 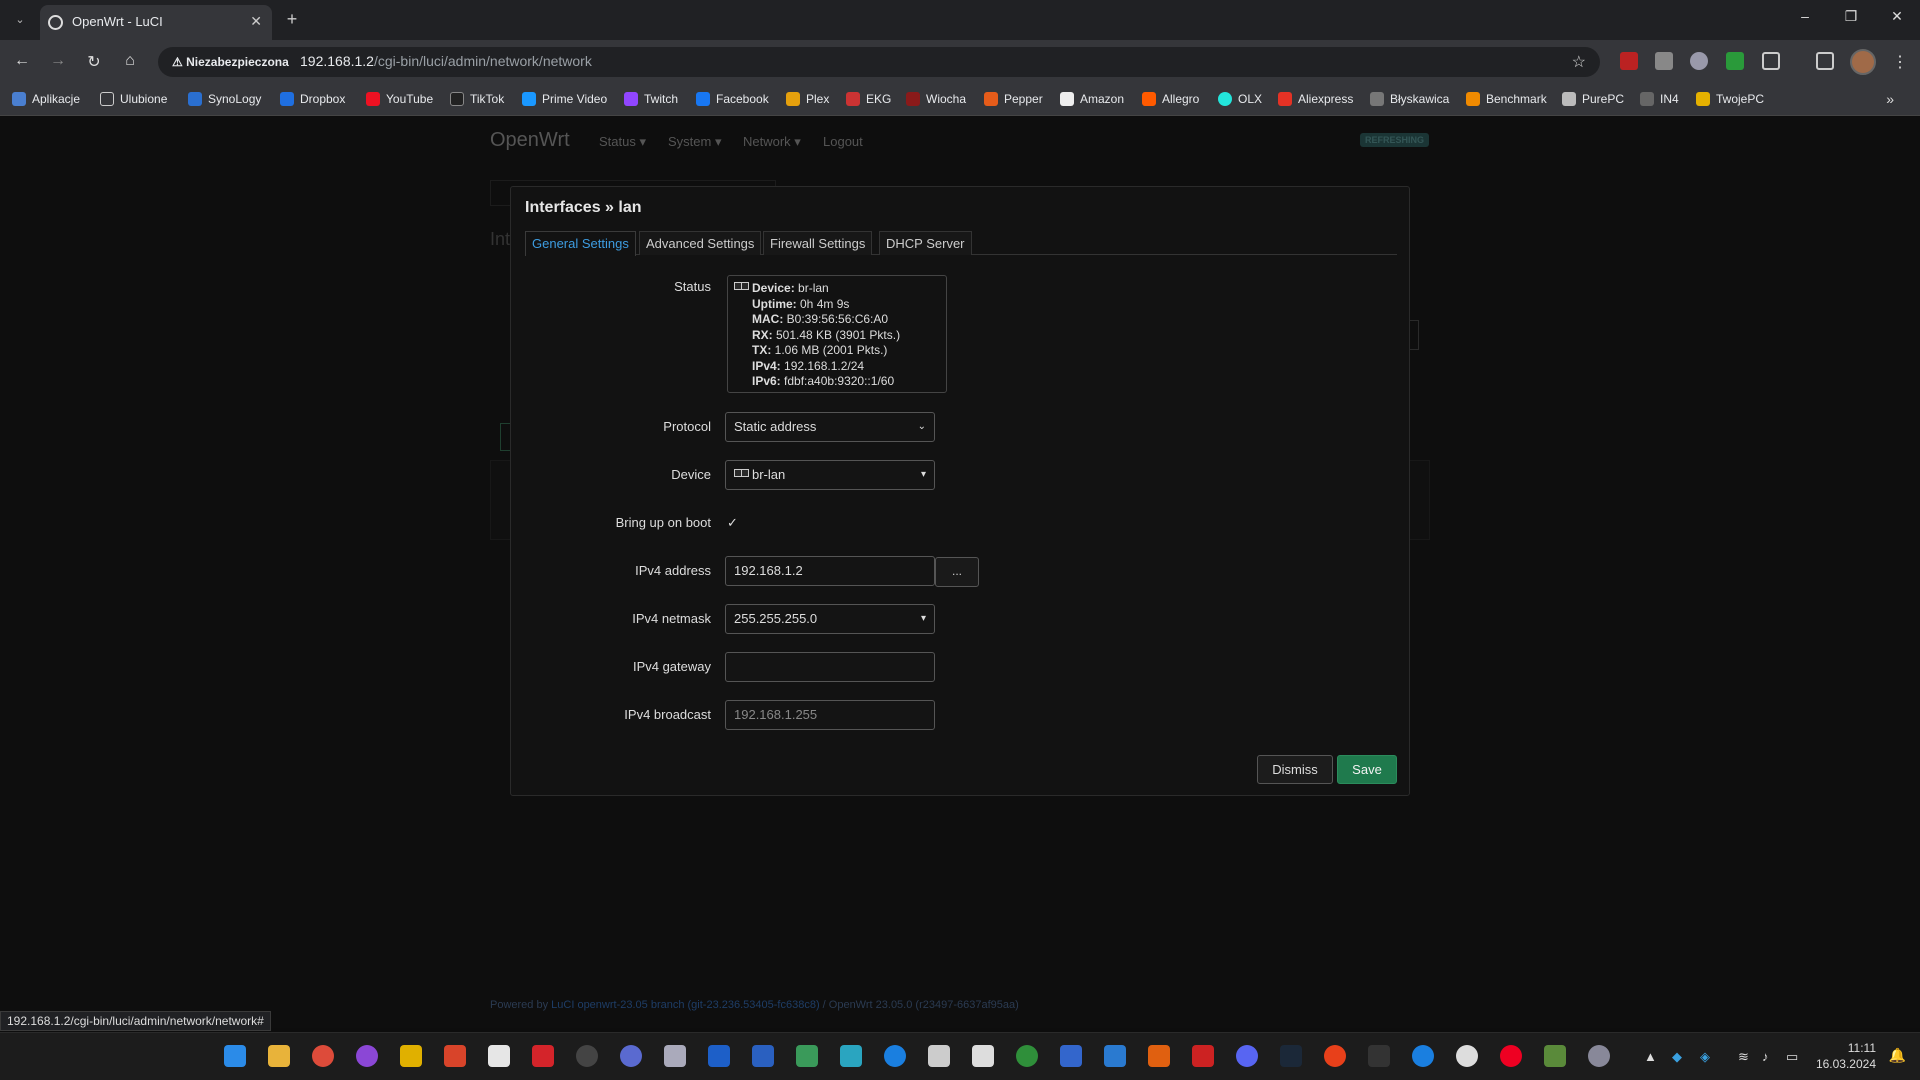 I want to click on openwrt-brand: OpenWrt, so click(x=530, y=140).